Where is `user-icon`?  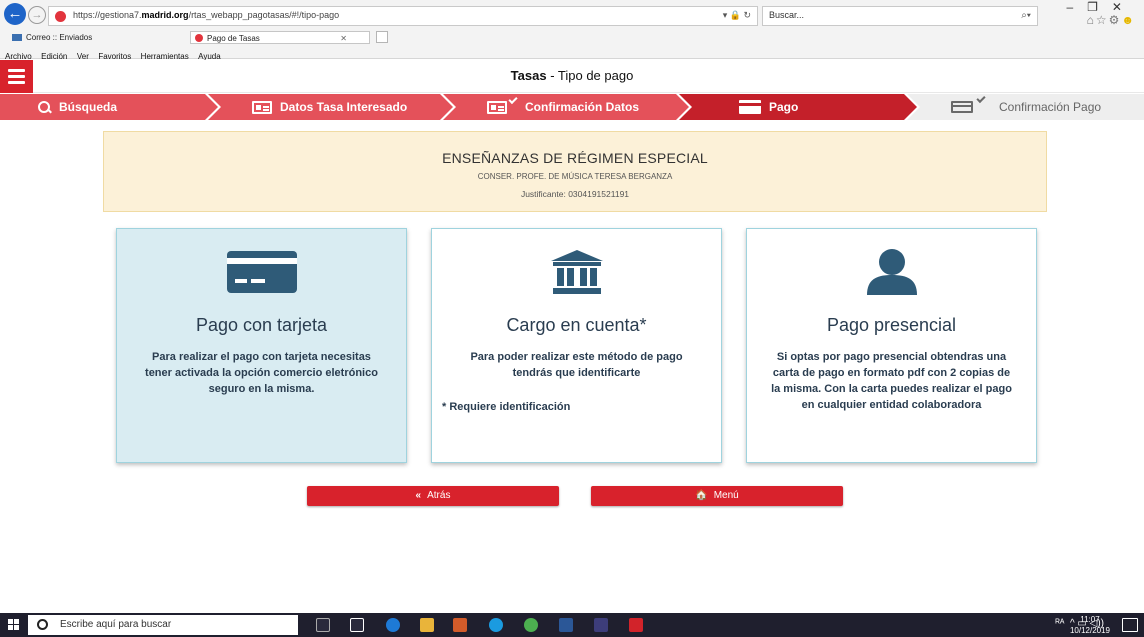 user-icon is located at coordinates (891, 272).